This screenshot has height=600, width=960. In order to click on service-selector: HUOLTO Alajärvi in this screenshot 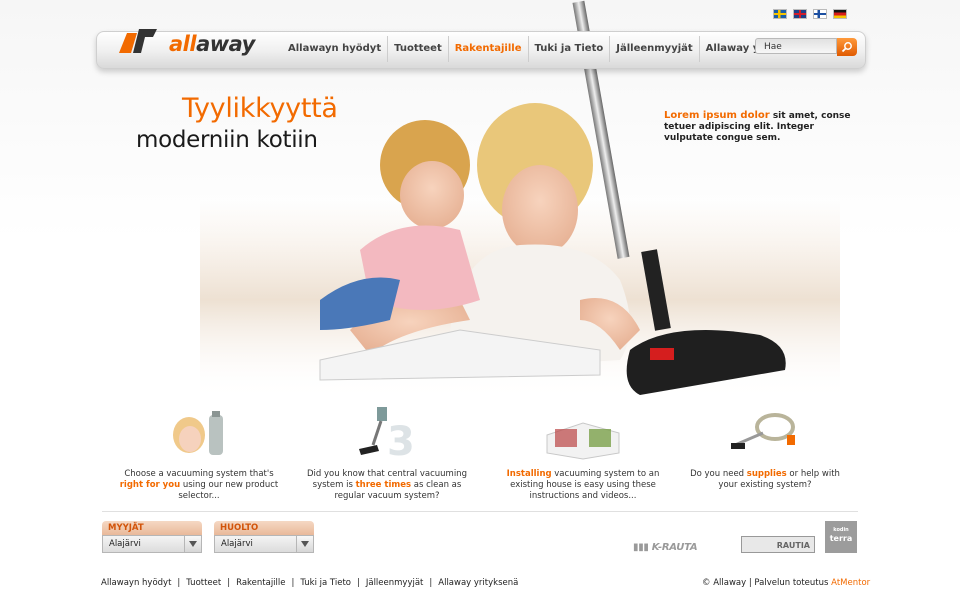, I will do `click(264, 537)`.